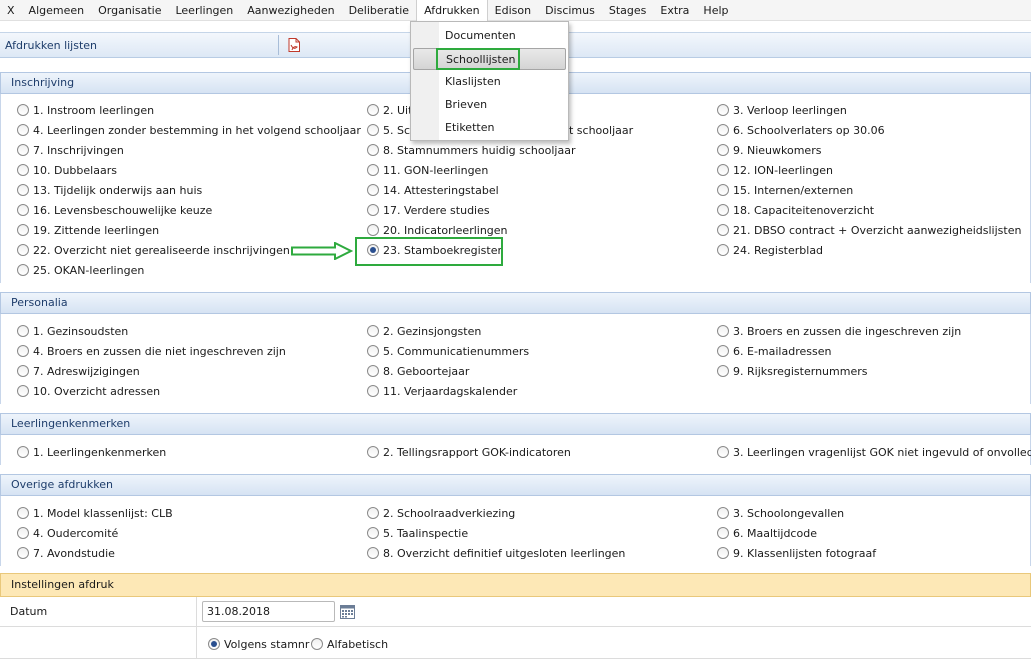 Image resolution: width=1031 pixels, height=661 pixels. Describe the element at coordinates (290, 10) in the screenshot. I see `menu-aanwezigheden: Aanwezigheden` at that location.